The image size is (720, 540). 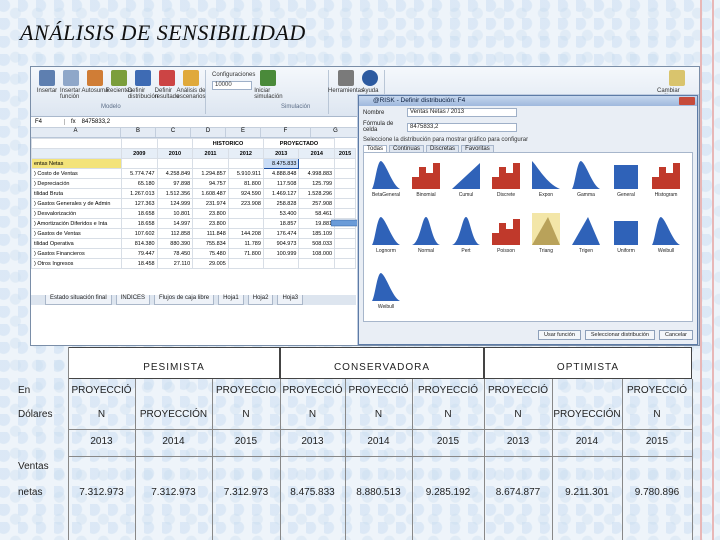 I want to click on column-e: E, so click(x=243, y=132).